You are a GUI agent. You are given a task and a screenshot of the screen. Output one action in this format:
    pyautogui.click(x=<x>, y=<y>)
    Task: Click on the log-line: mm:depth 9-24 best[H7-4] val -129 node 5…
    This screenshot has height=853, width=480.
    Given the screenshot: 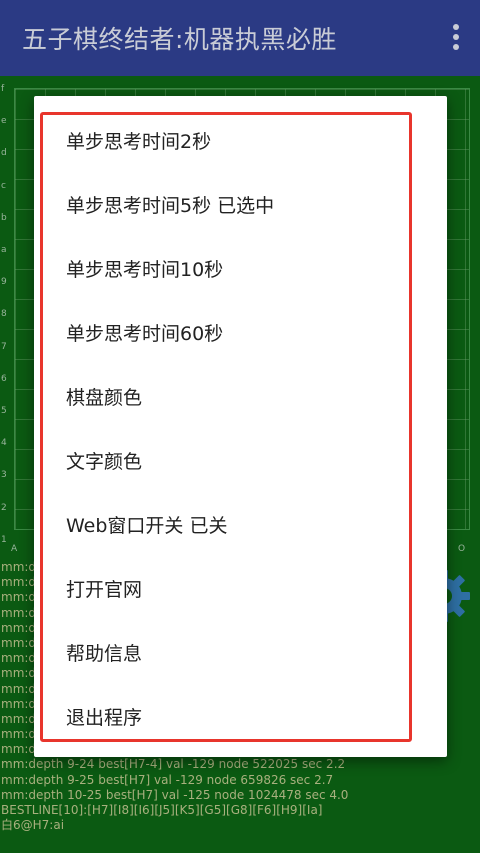 What is the action you would take?
    pyautogui.click(x=173, y=764)
    